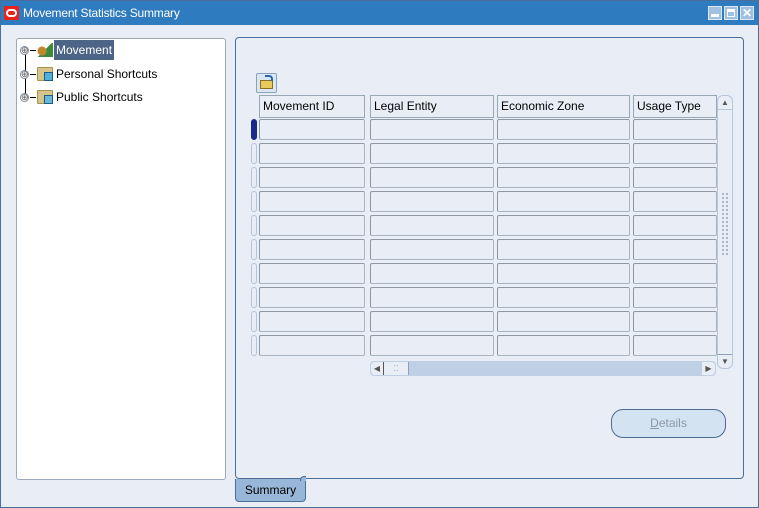 The image size is (759, 508). I want to click on tree-item-public-shortcuts: ⊕ Public Shortcuts, so click(82, 97).